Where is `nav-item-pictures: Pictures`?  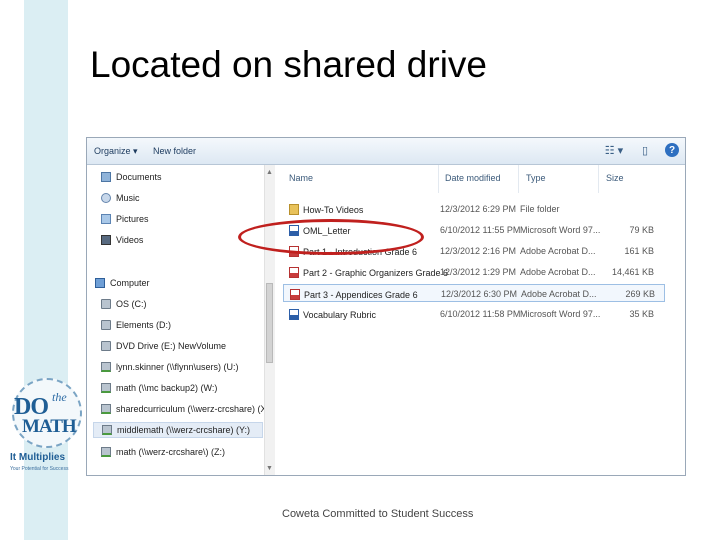
nav-item-pictures: Pictures is located at coordinates (125, 219).